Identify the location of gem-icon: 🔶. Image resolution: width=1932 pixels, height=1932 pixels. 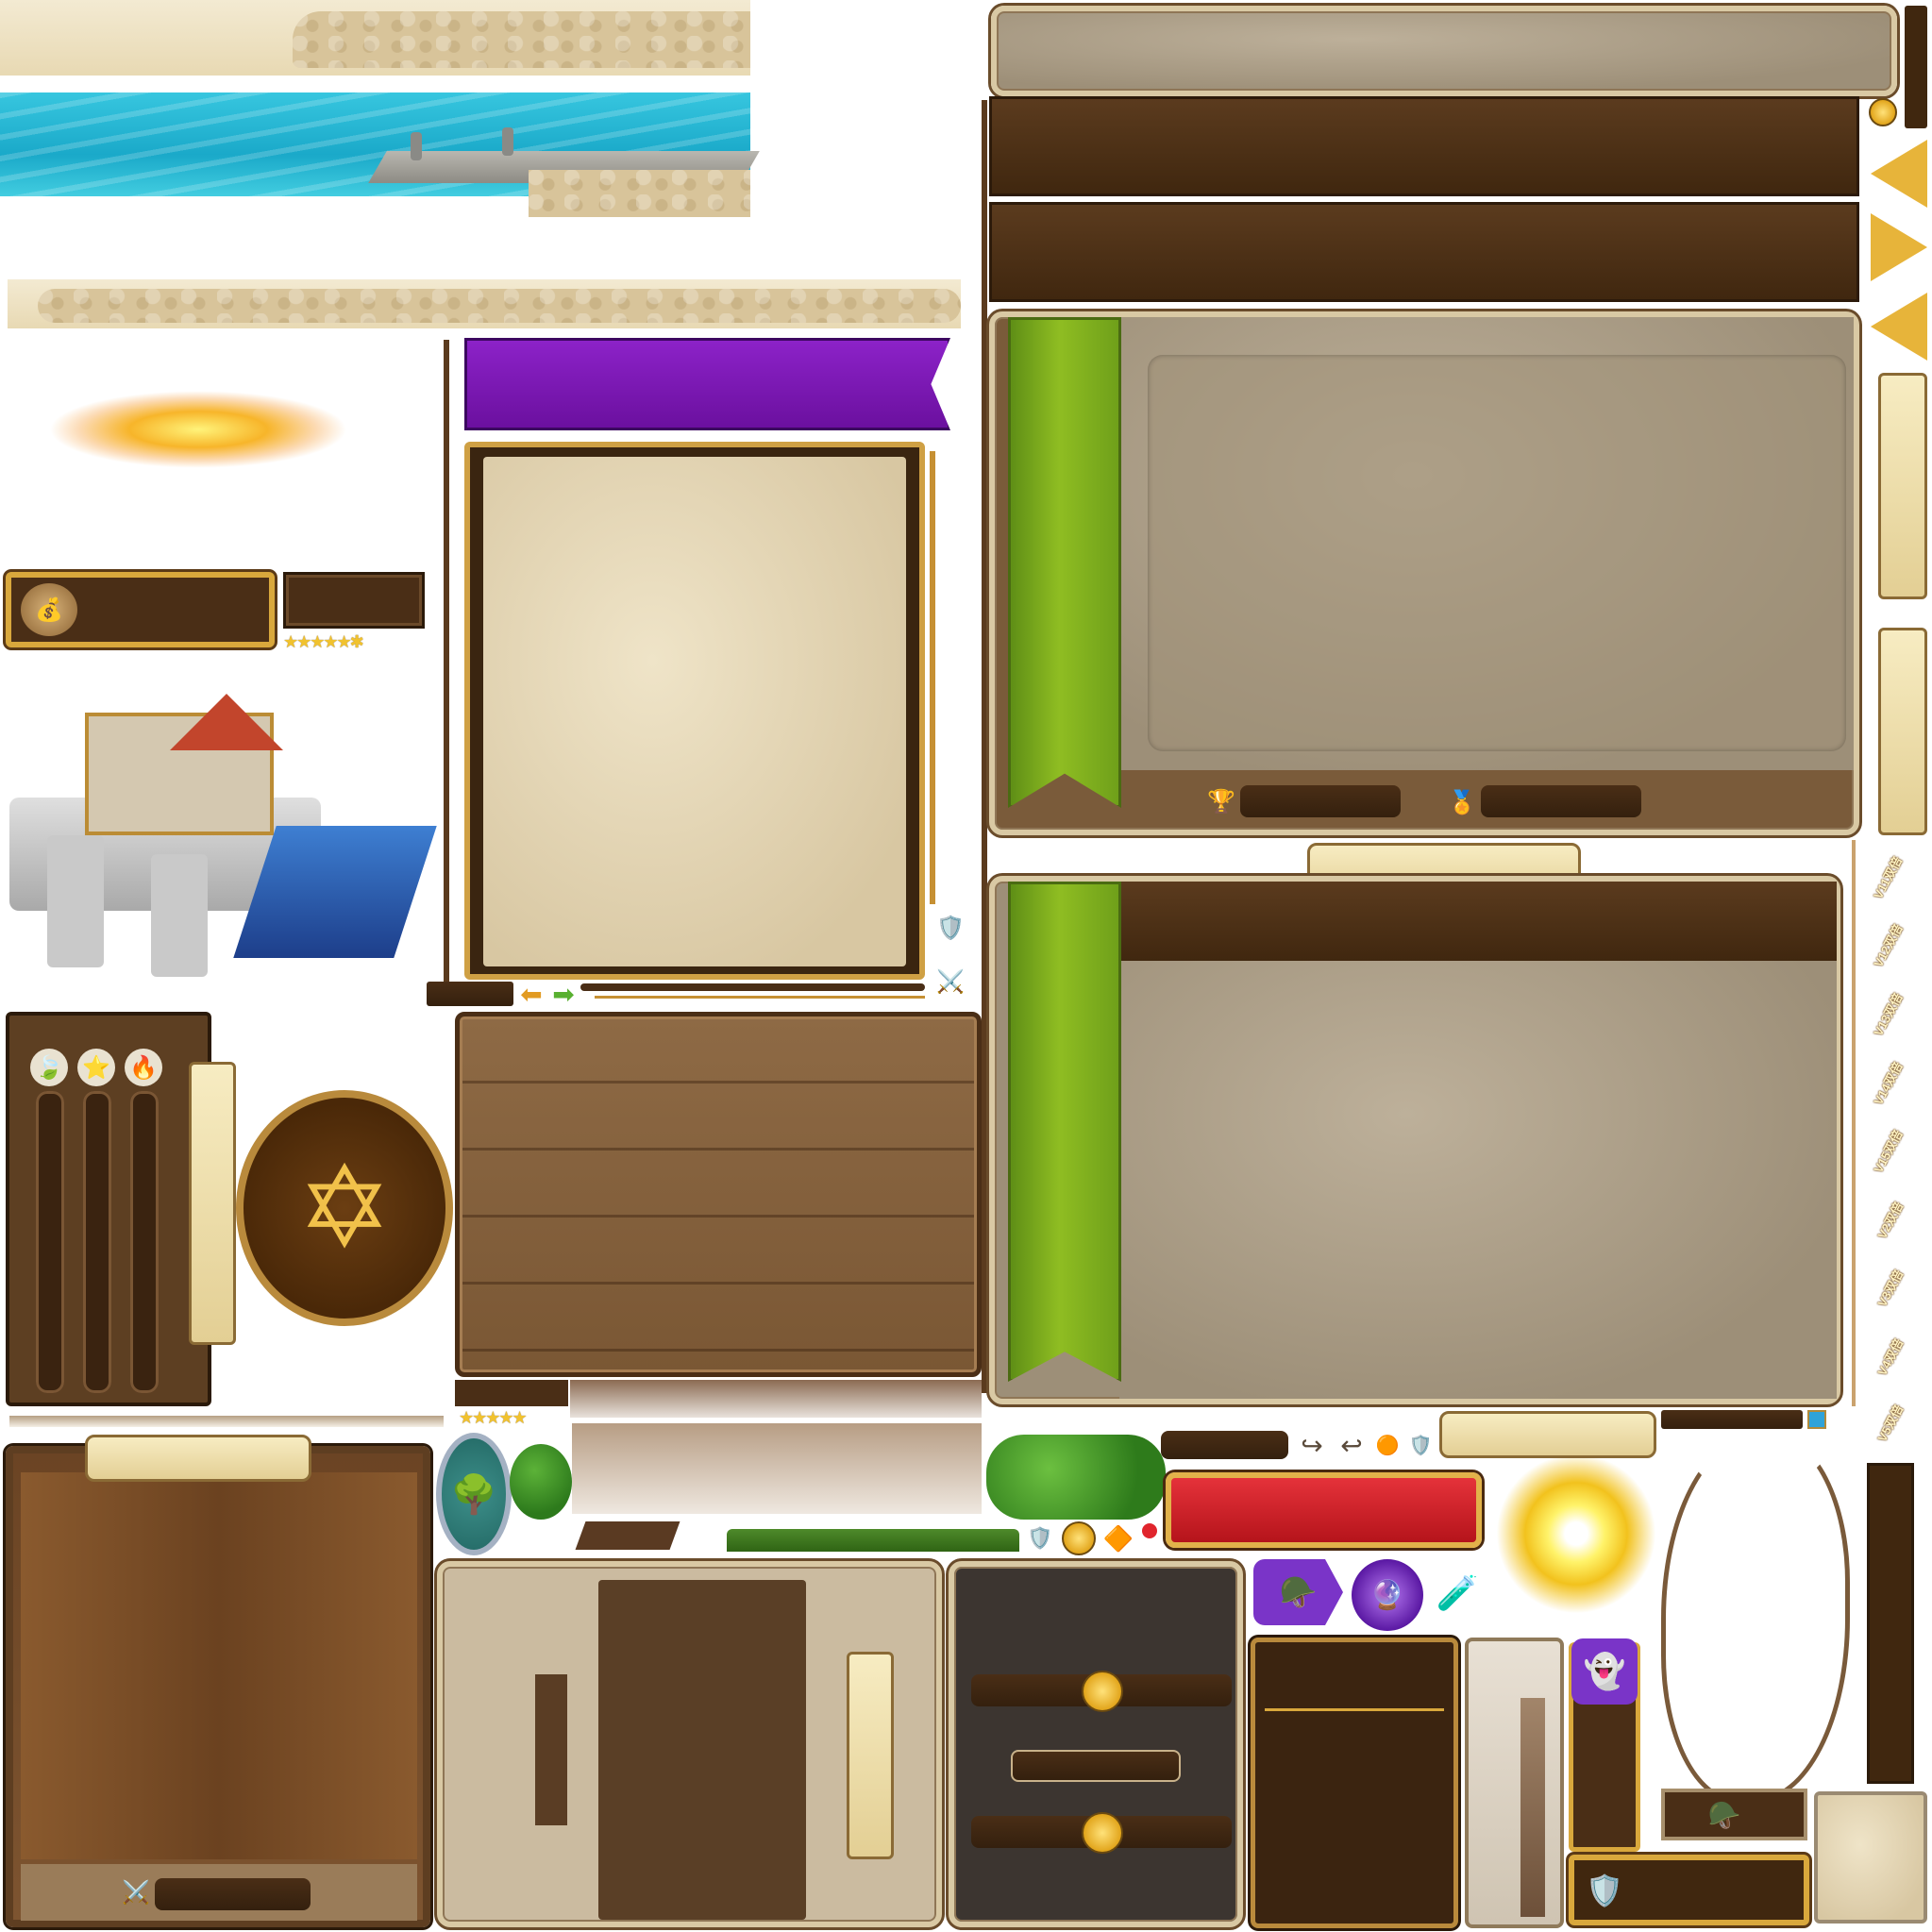
(1118, 1538).